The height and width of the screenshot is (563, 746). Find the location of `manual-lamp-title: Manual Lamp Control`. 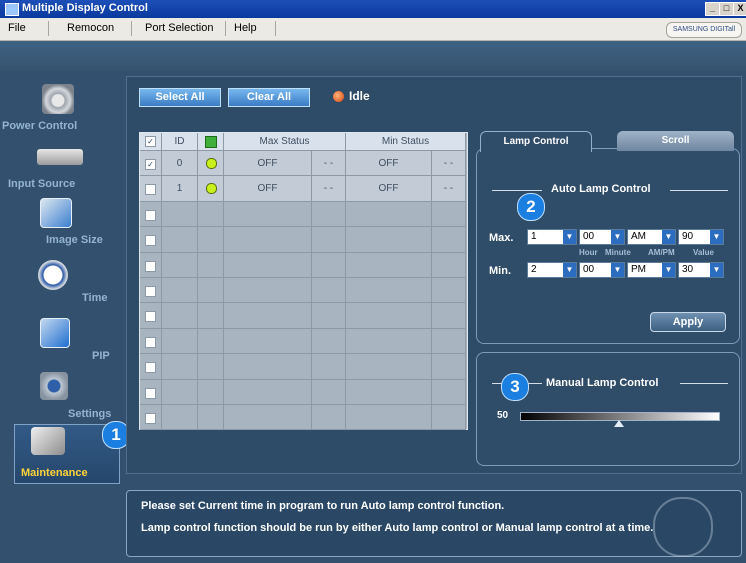

manual-lamp-title: Manual Lamp Control is located at coordinates (602, 383).